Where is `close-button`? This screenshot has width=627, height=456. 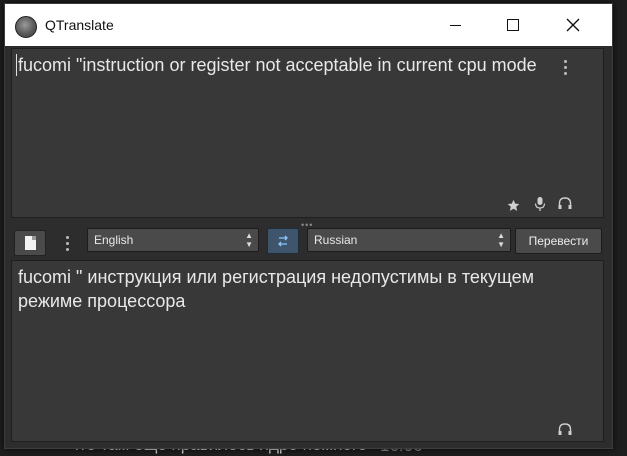 close-button is located at coordinates (573, 25).